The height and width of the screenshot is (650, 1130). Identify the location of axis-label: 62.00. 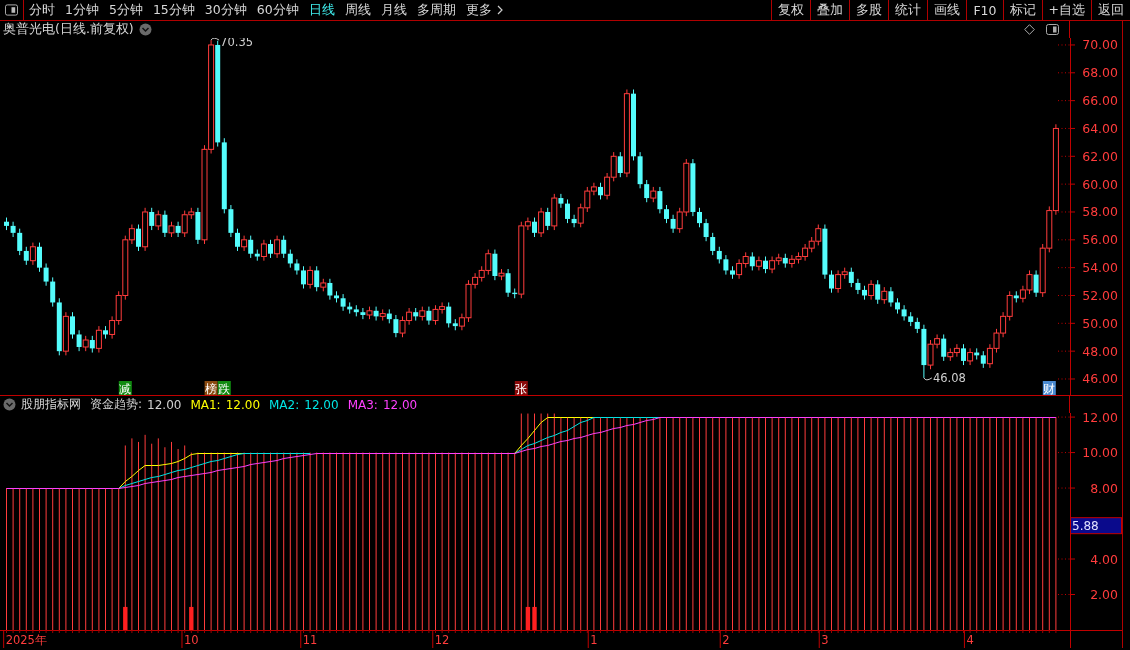
(1100, 156).